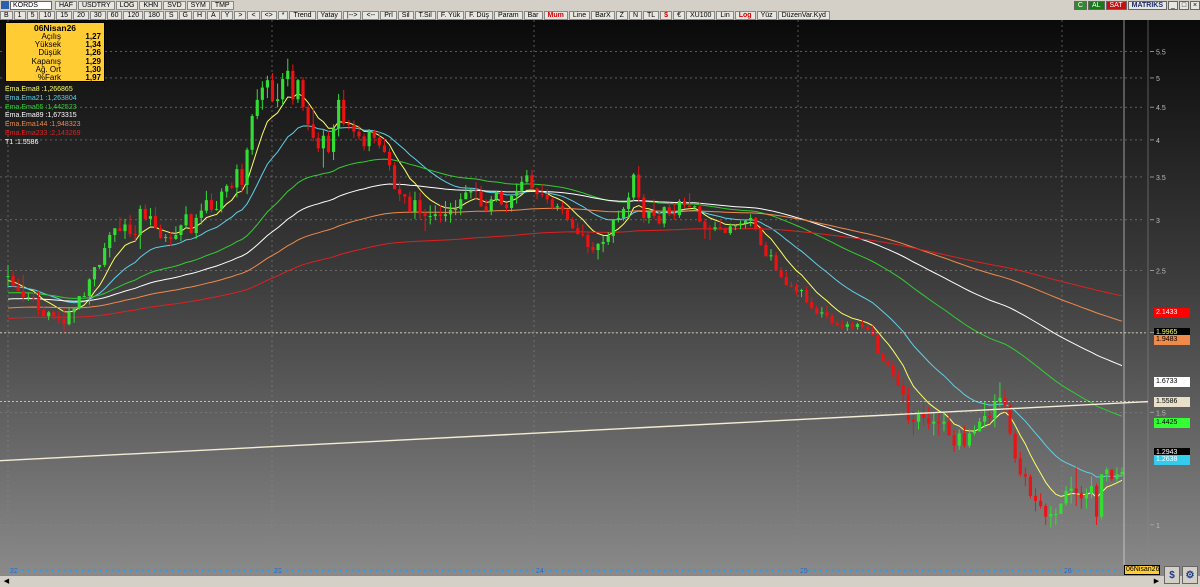 The height and width of the screenshot is (587, 1200). What do you see at coordinates (174, 5) in the screenshot?
I see `toolbar-button-svd: SVD` at bounding box center [174, 5].